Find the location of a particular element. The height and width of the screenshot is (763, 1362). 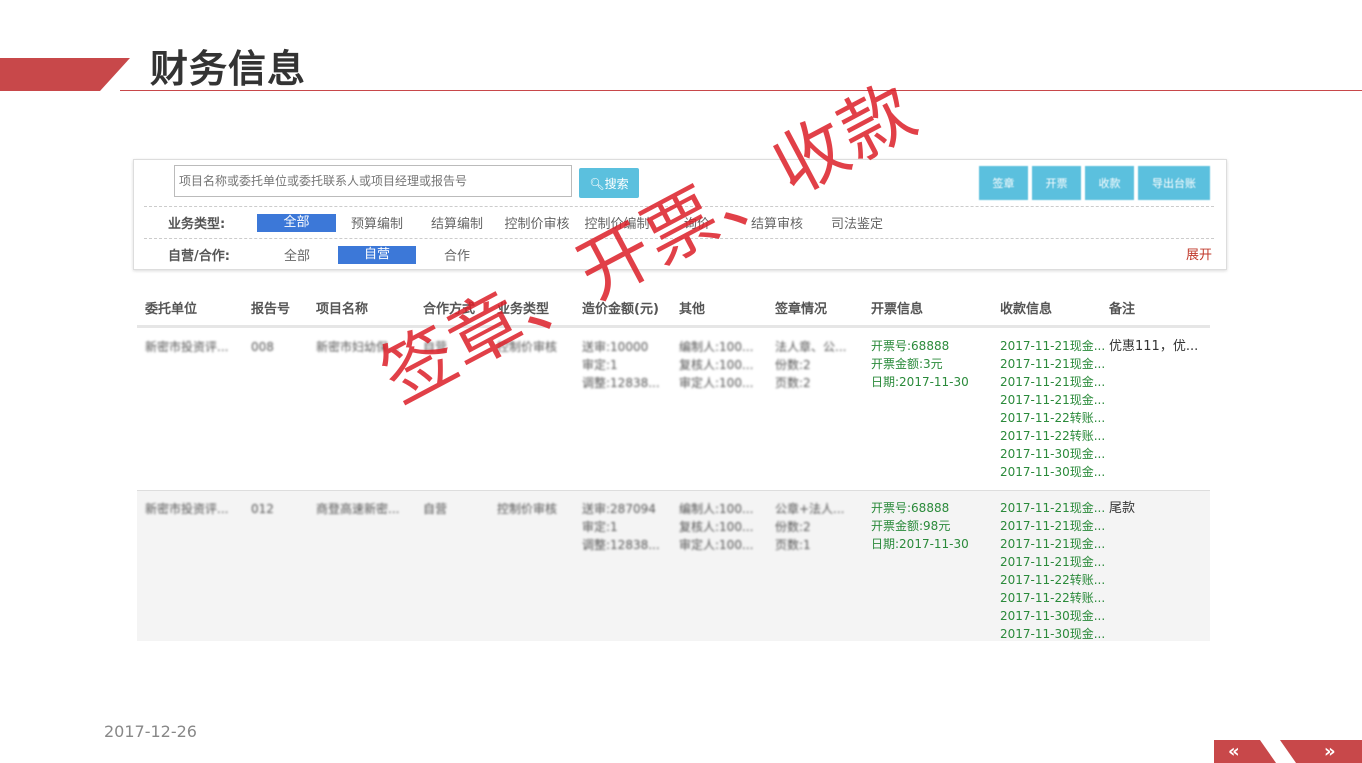

header-red-band-edge is located at coordinates (115, 74).